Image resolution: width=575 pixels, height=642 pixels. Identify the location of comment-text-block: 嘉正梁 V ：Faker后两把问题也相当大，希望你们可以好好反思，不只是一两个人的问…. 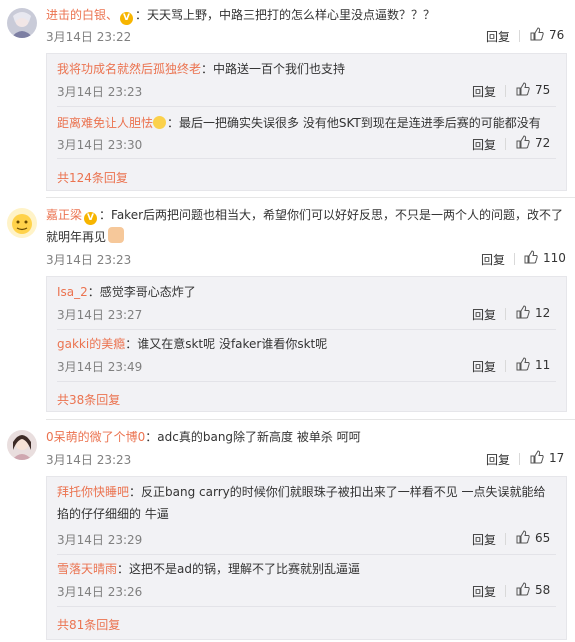
(306, 226).